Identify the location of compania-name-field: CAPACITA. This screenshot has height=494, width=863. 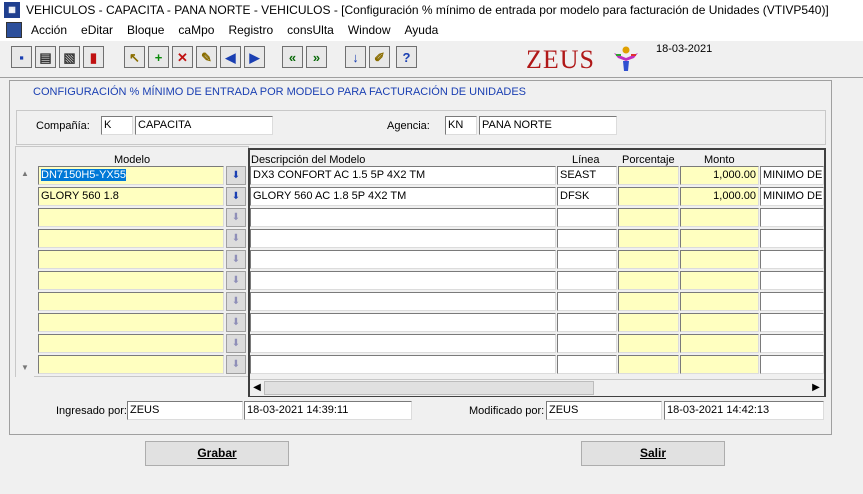
(204, 125).